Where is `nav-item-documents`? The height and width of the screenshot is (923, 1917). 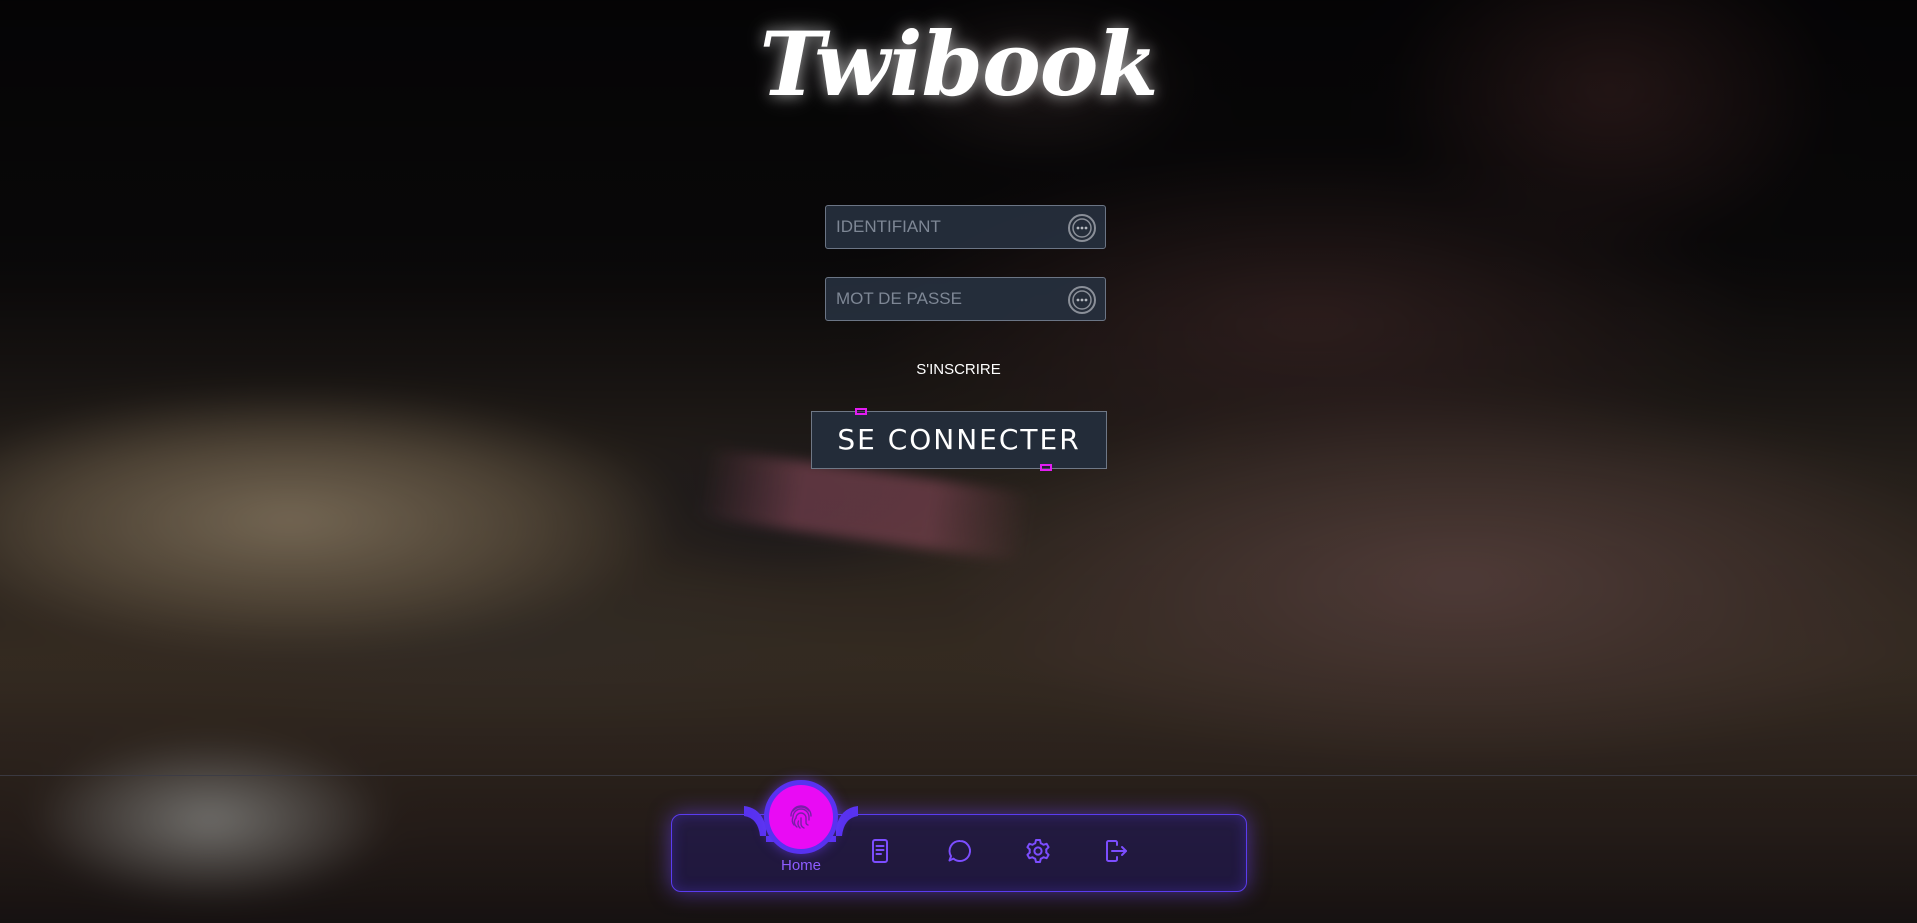
nav-item-documents is located at coordinates (880, 851).